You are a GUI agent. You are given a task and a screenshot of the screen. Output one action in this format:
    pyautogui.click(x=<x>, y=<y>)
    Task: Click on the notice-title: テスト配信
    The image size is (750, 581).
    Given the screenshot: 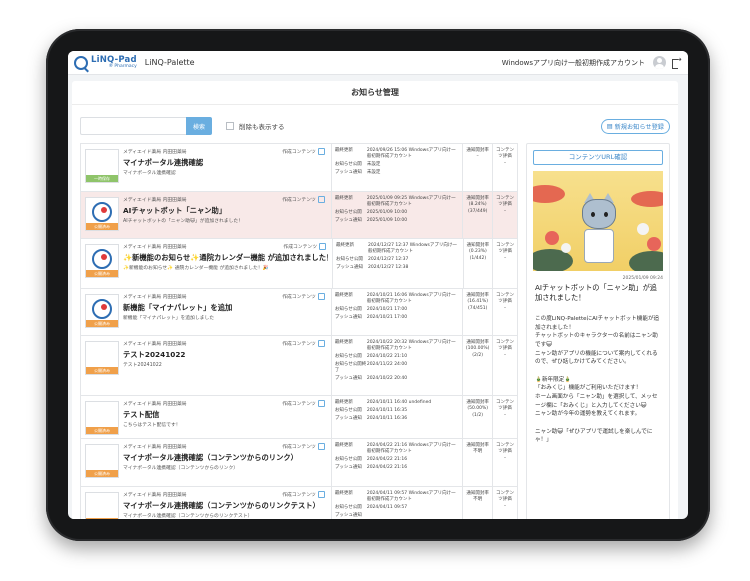 What is the action you would take?
    pyautogui.click(x=141, y=414)
    